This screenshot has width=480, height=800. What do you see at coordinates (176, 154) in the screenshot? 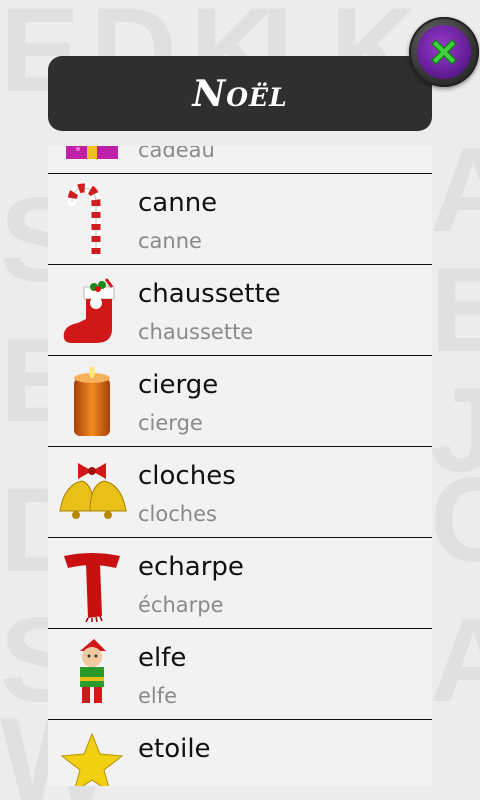
I see `item-translation: cadeau` at bounding box center [176, 154].